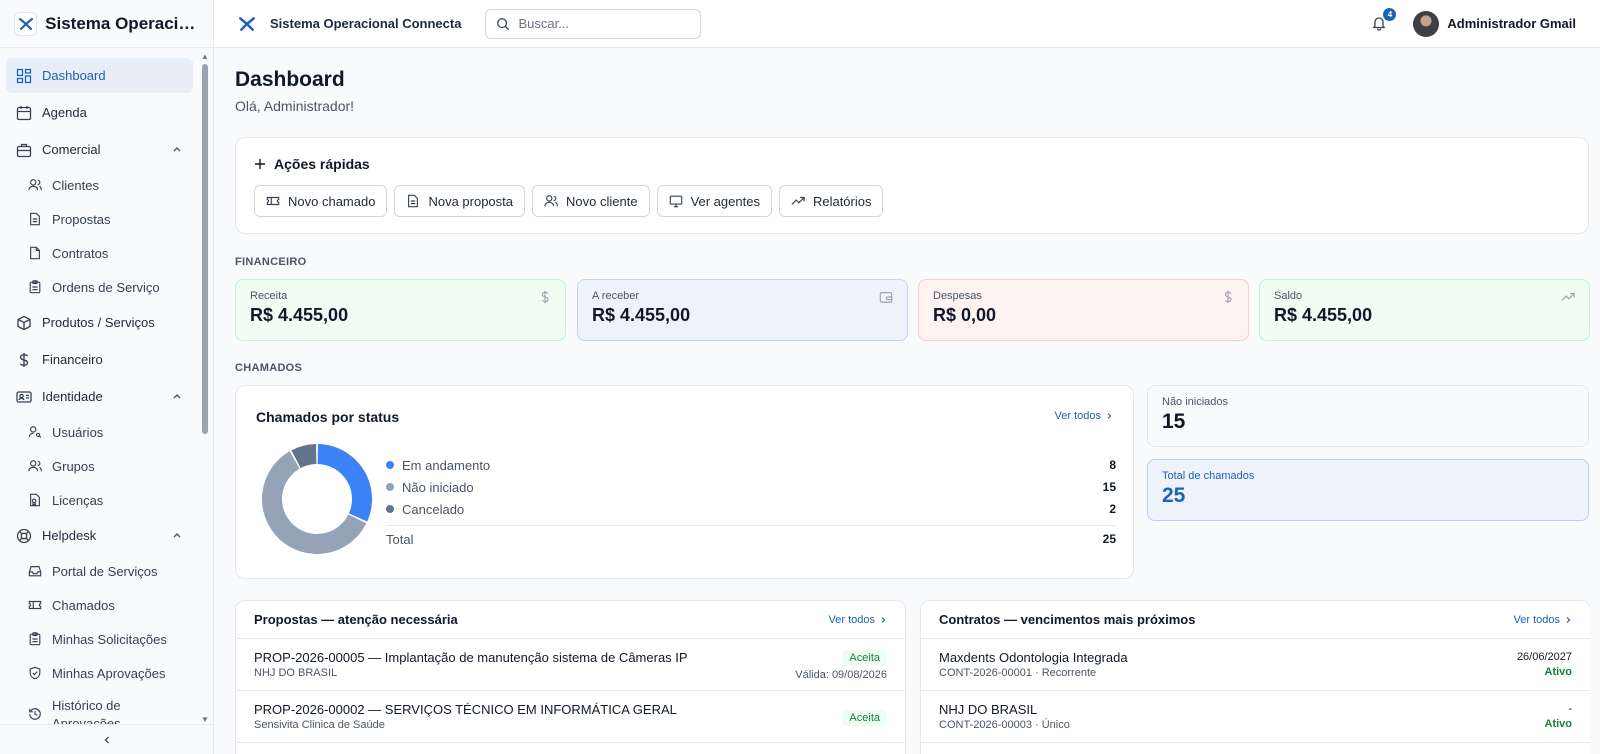  What do you see at coordinates (675, 201) in the screenshot?
I see `monitor-icon` at bounding box center [675, 201].